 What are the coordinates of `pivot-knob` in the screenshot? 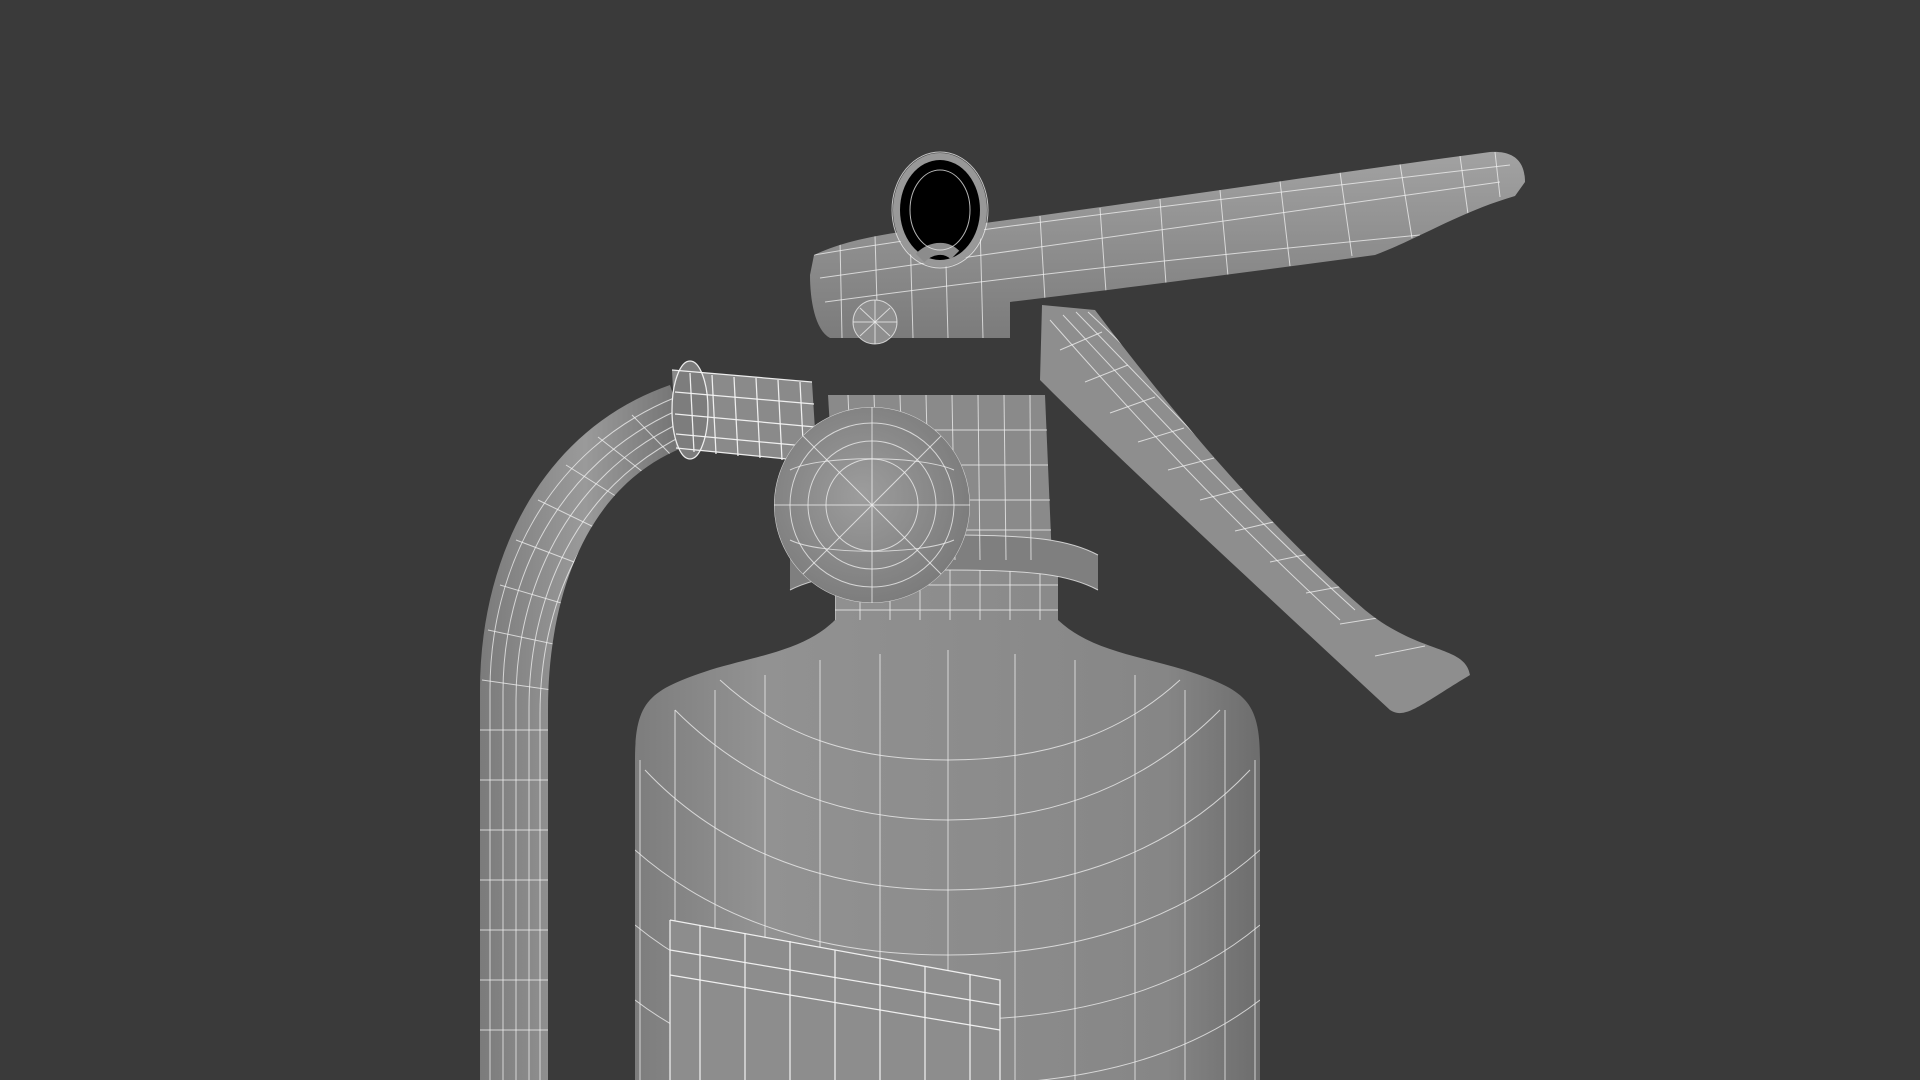 It's located at (875, 322).